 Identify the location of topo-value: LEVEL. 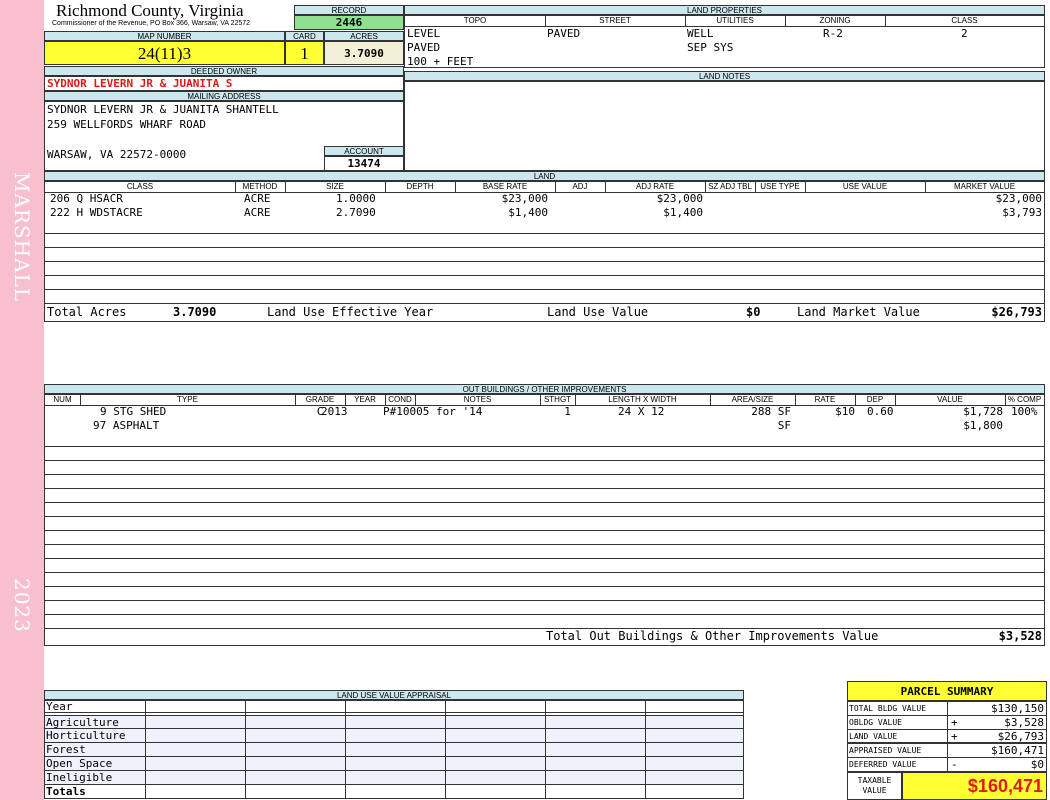
(424, 33).